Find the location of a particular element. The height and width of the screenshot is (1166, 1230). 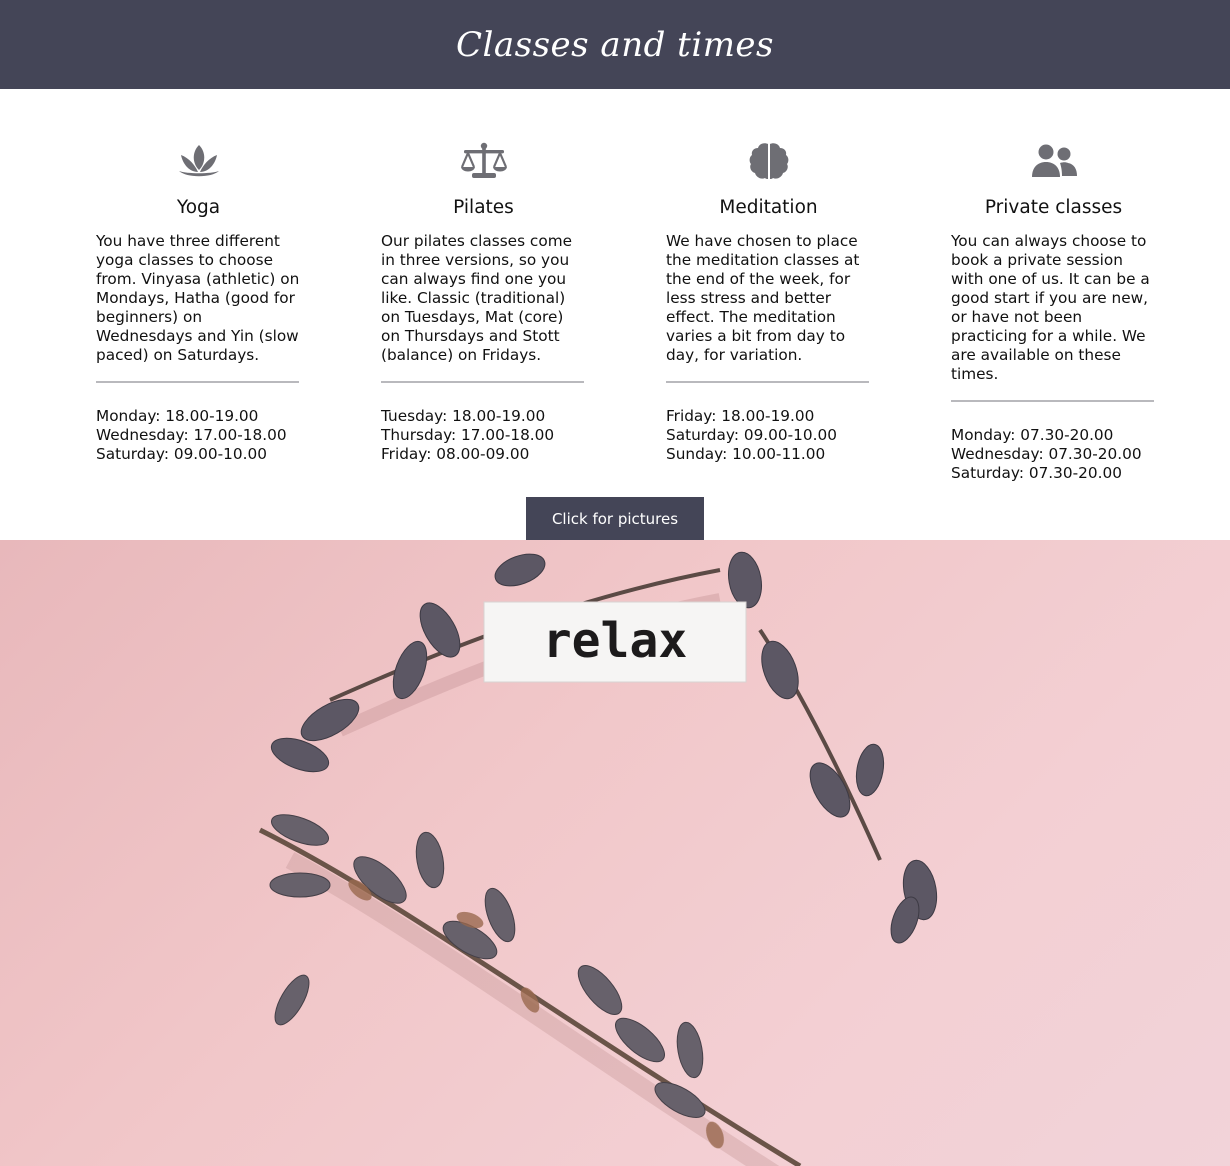

time-slot: Sunday: 10.00-11.00 is located at coordinates (746, 454).